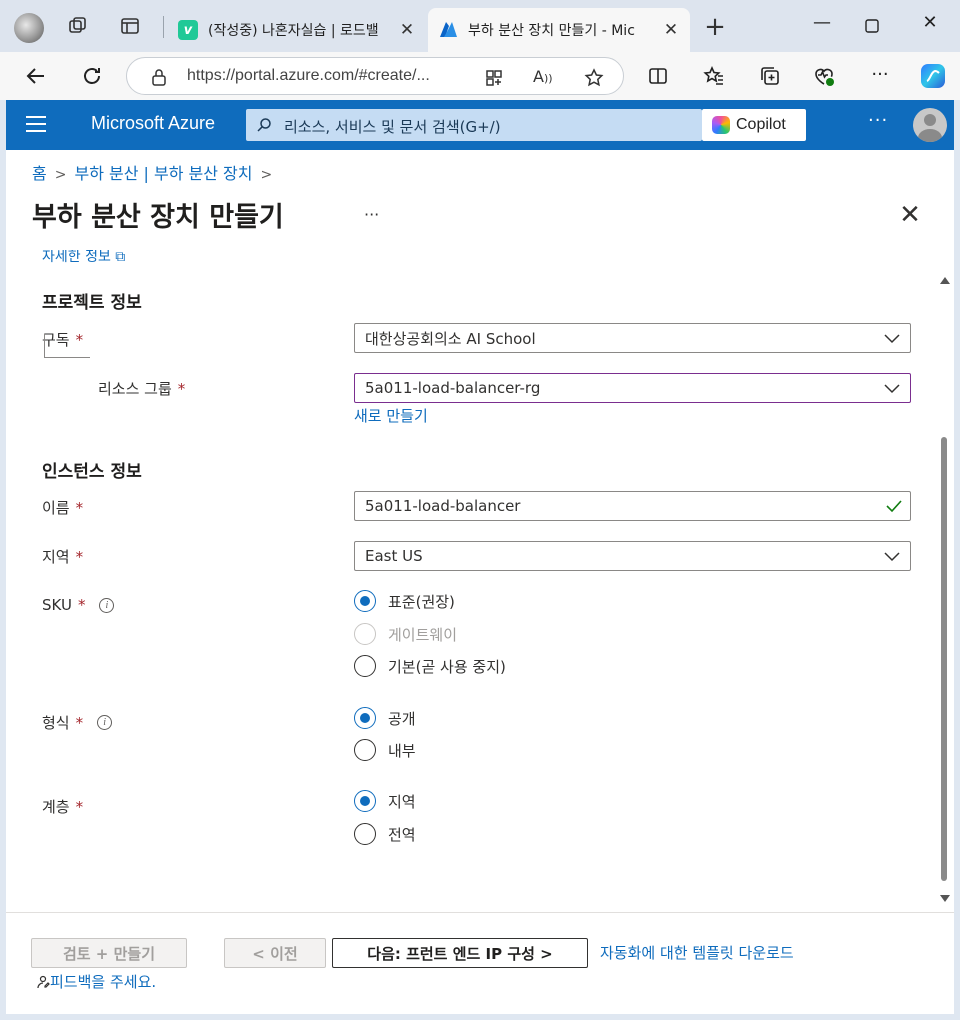 This screenshot has height=1020, width=960. What do you see at coordinates (264, 125) in the screenshot?
I see `search-icon` at bounding box center [264, 125].